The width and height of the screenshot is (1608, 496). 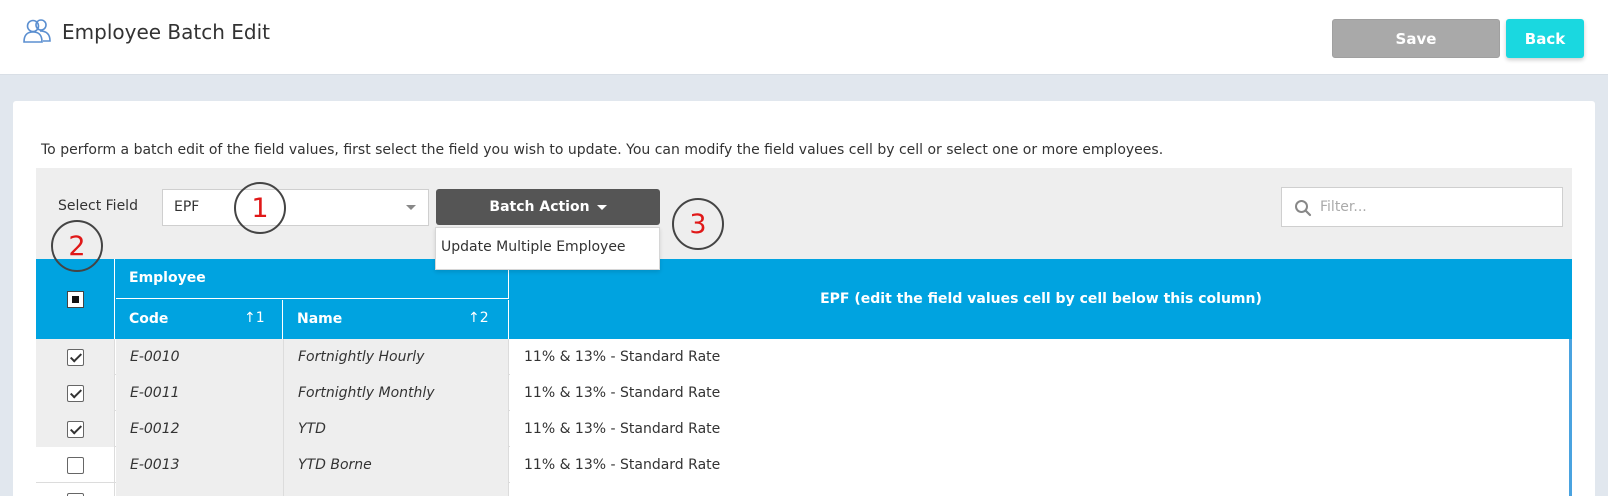 What do you see at coordinates (478, 318) in the screenshot?
I see `sort-asc-icon: ↑2` at bounding box center [478, 318].